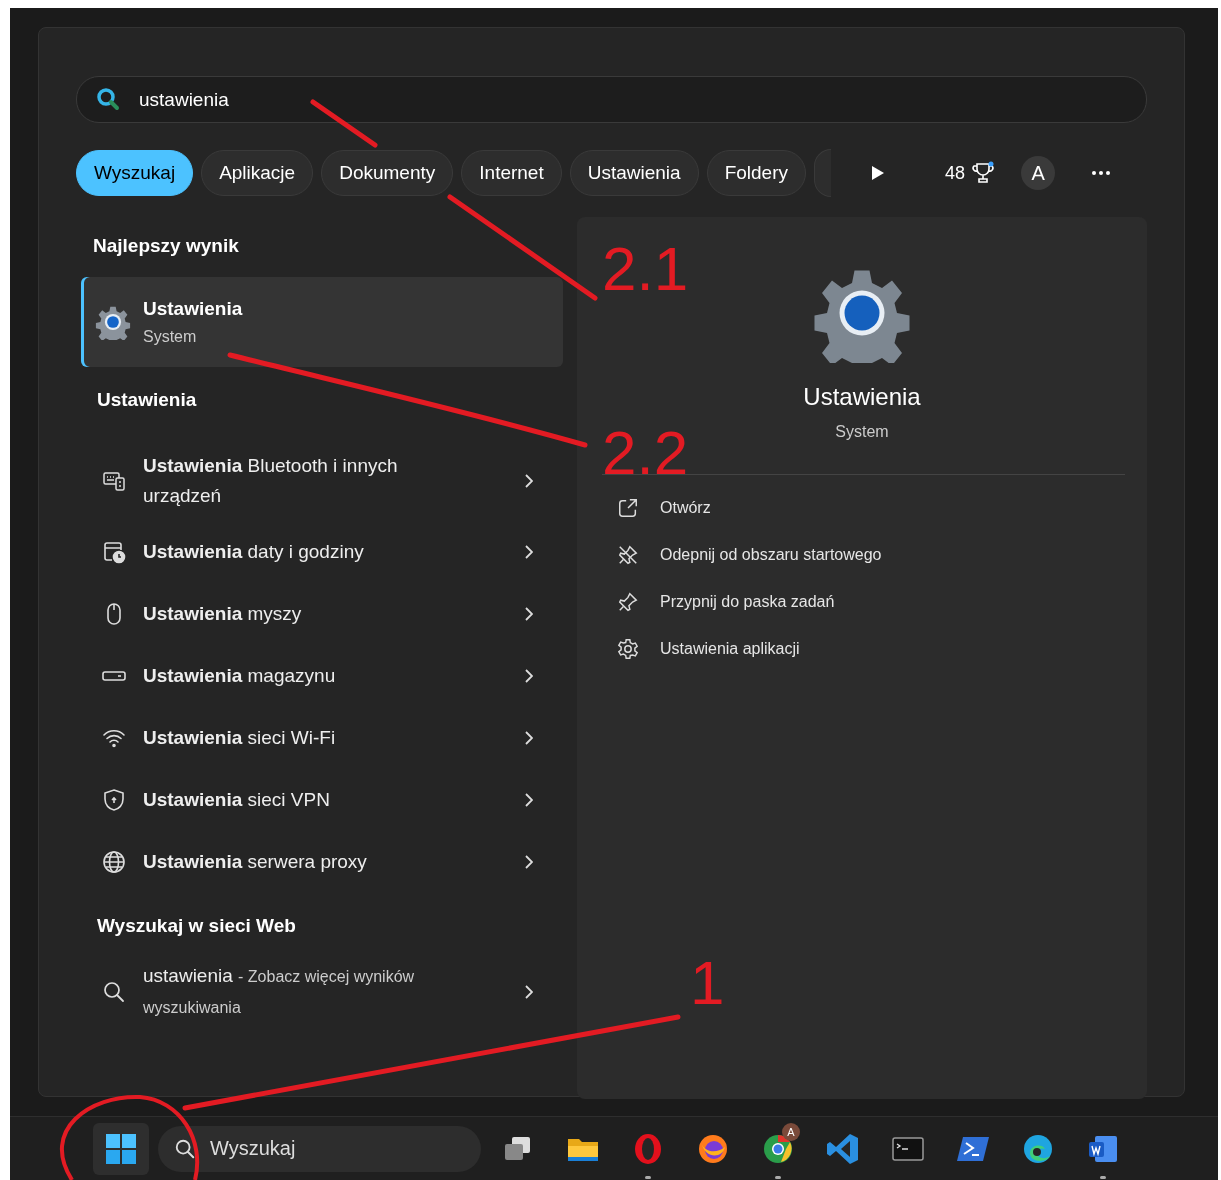 Image resolution: width=1221 pixels, height=1180 pixels. Describe the element at coordinates (955, 173) in the screenshot. I see `points-count: 48` at that location.